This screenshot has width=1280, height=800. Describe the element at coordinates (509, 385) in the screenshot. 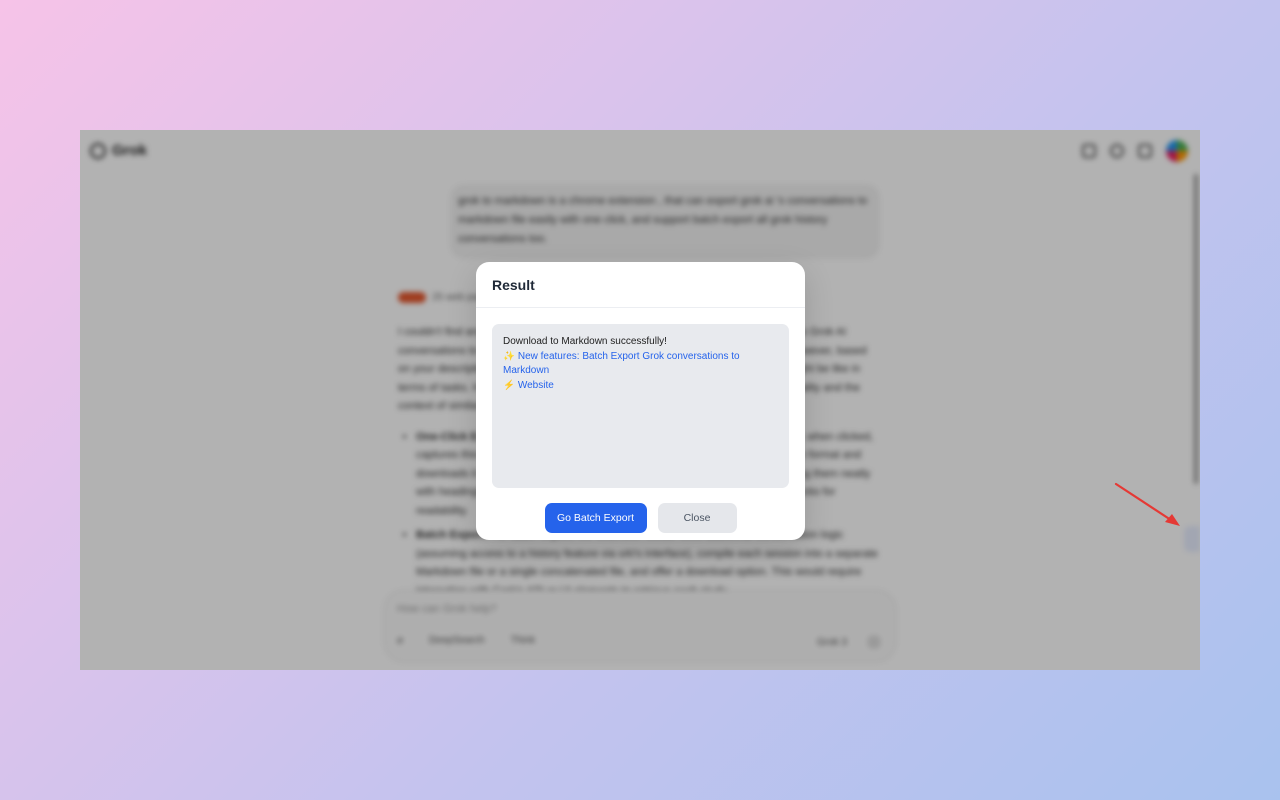

I see `lightning-icon: ⚡` at that location.